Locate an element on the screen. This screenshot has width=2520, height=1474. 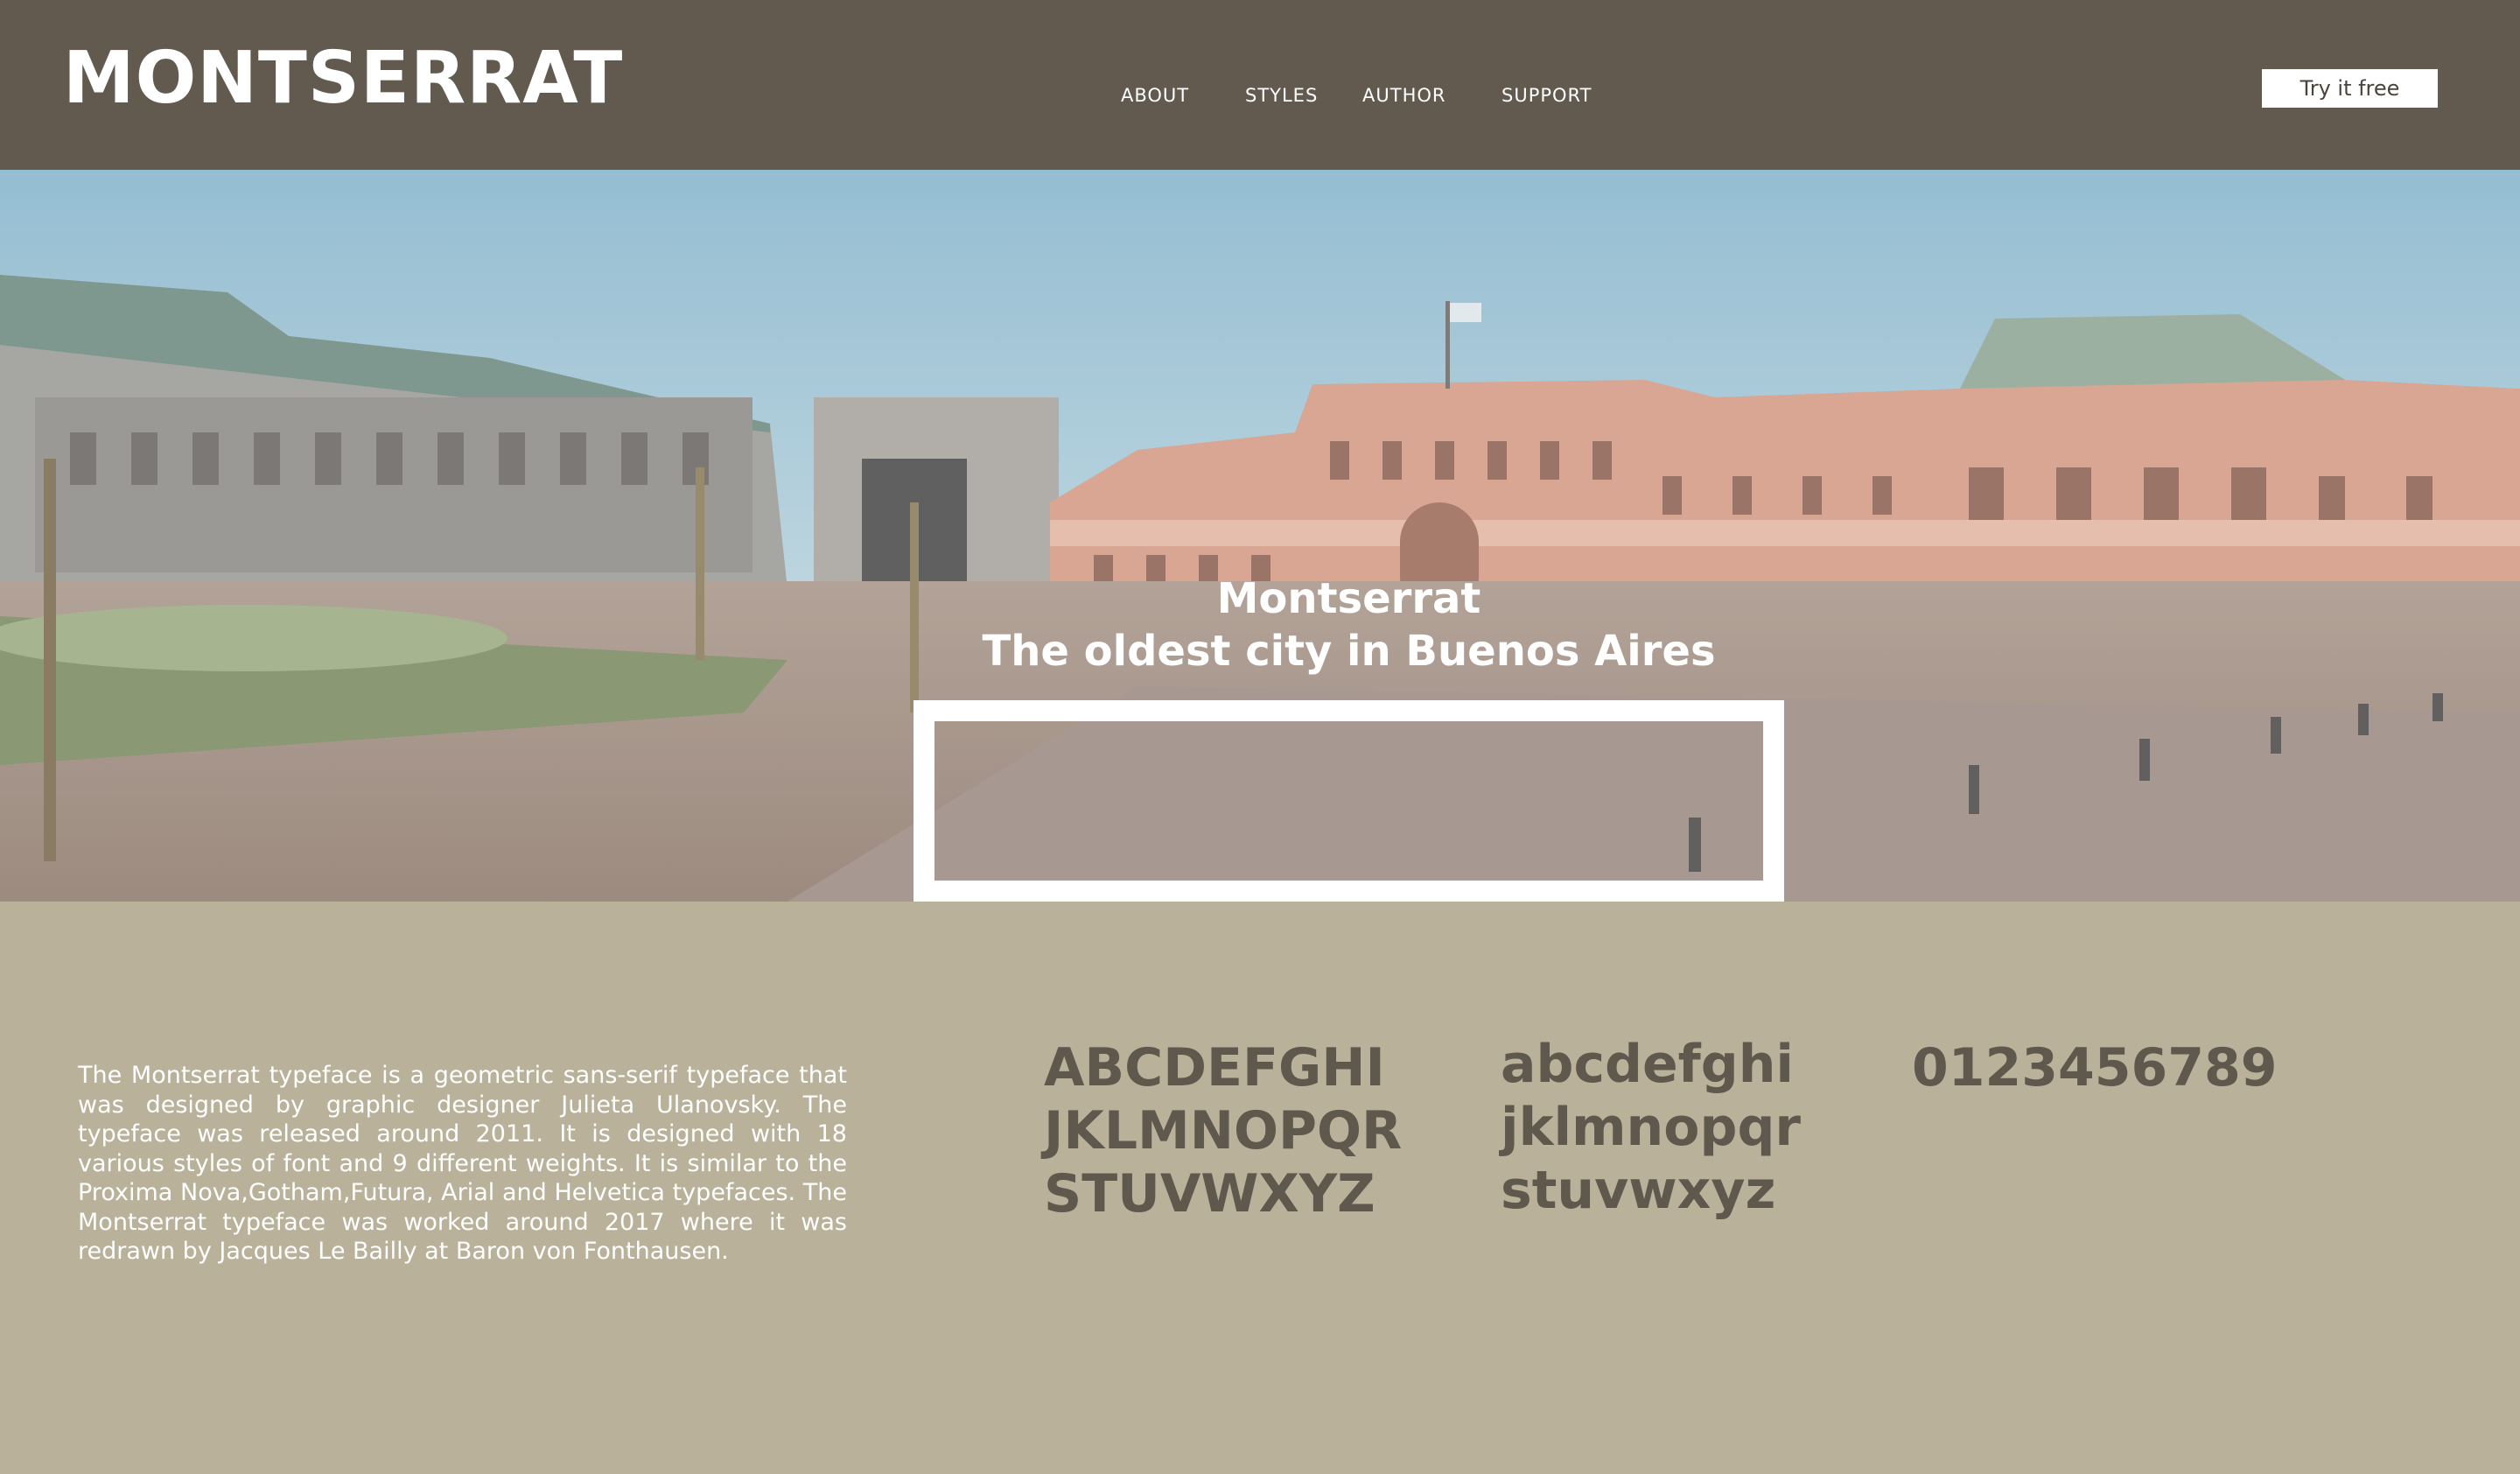
uppercase-line-3: STUVWXYZ is located at coordinates (1210, 1194).